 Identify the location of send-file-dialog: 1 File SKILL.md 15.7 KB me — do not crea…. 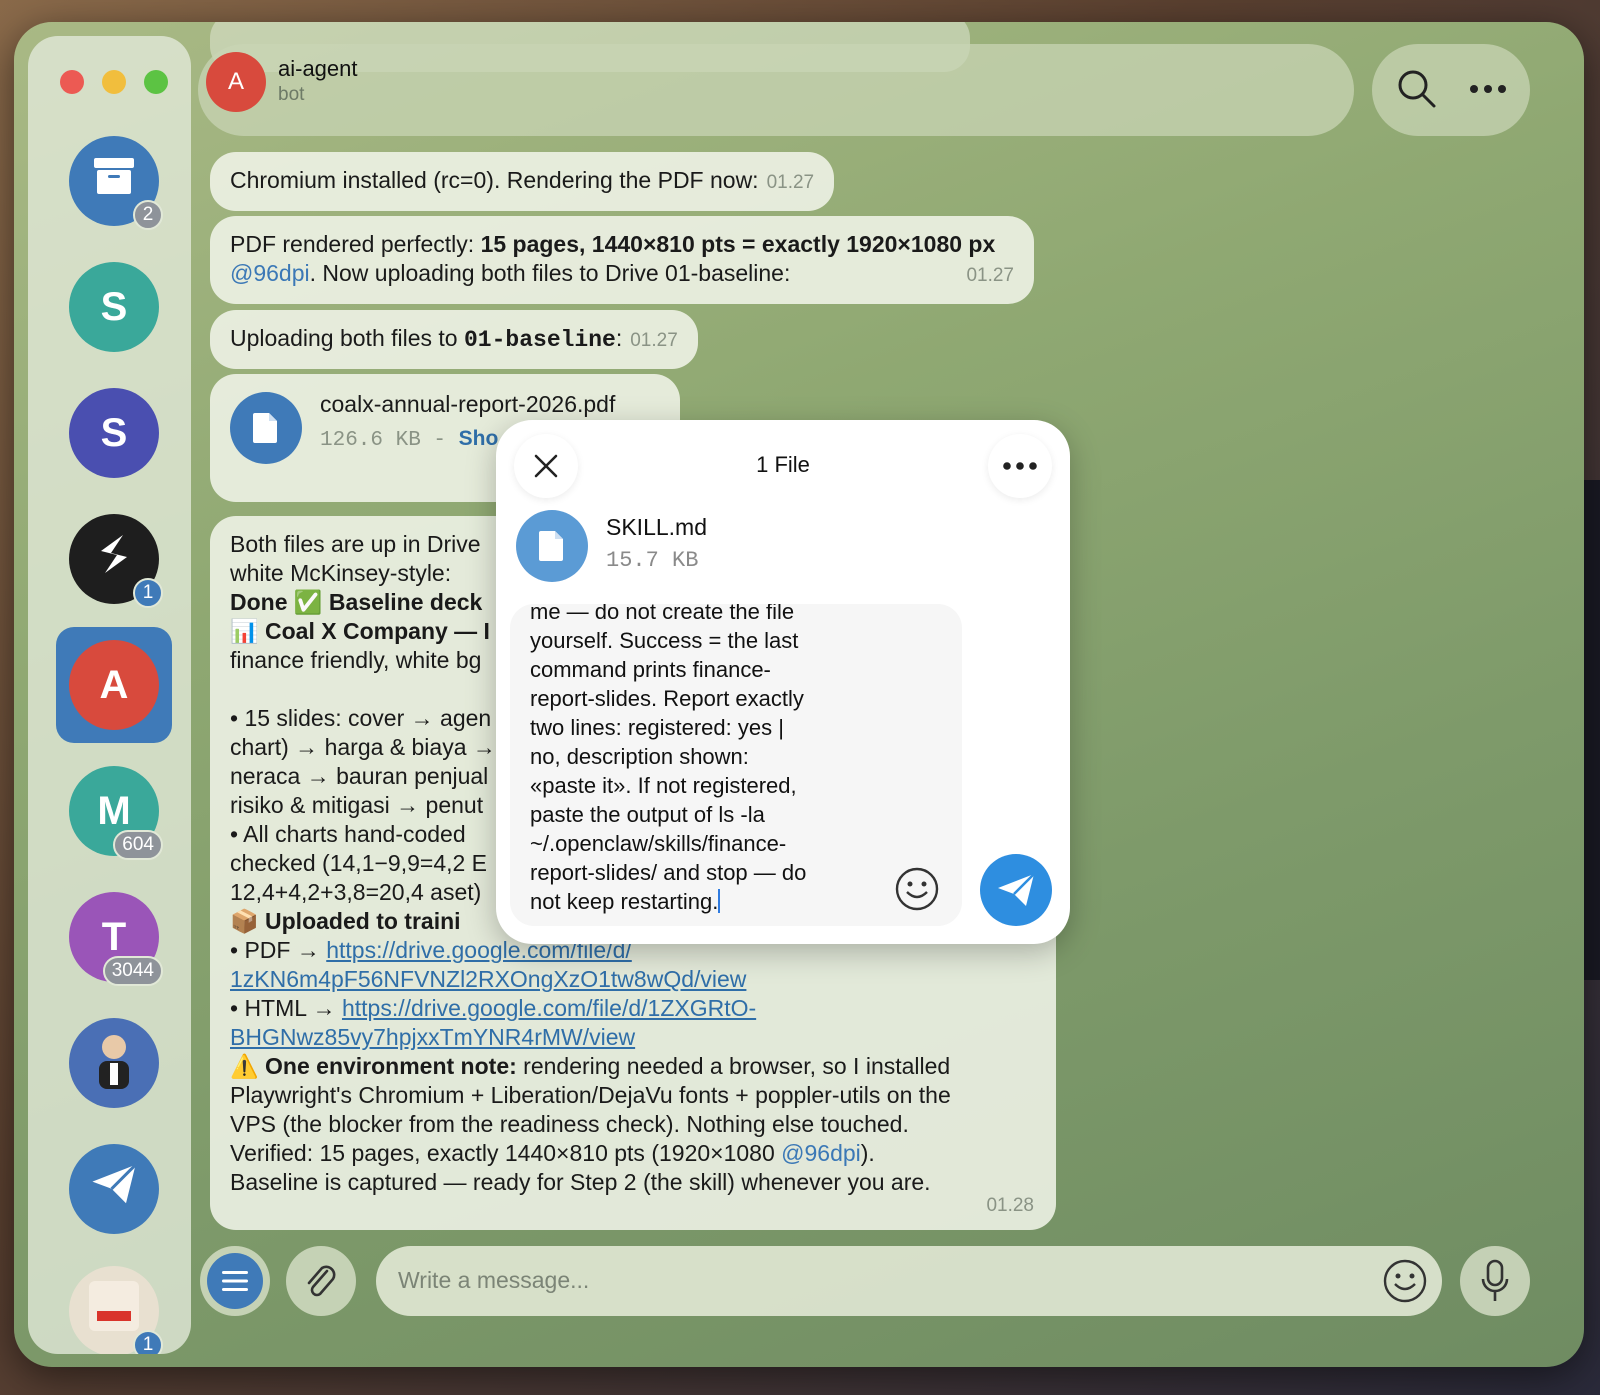
(783, 682).